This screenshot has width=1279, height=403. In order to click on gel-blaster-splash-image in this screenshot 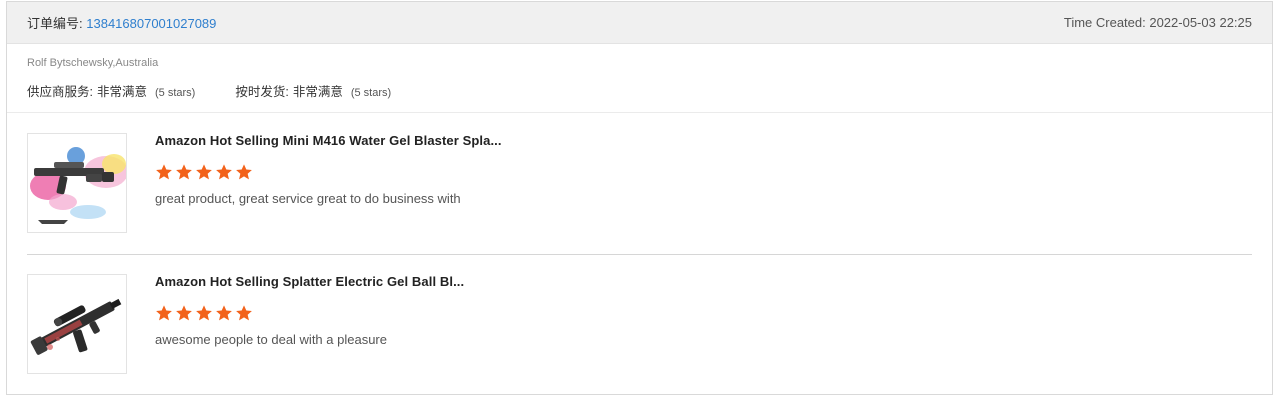, I will do `click(77, 183)`.